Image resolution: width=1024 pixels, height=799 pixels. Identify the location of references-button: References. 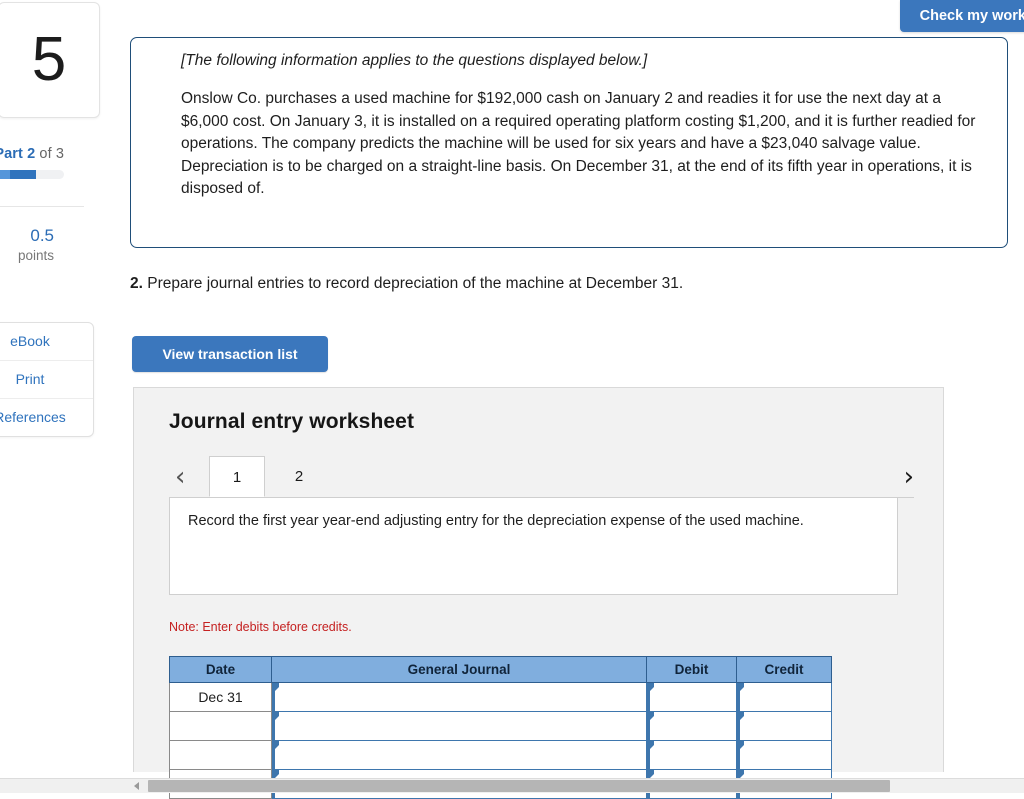
(46, 417).